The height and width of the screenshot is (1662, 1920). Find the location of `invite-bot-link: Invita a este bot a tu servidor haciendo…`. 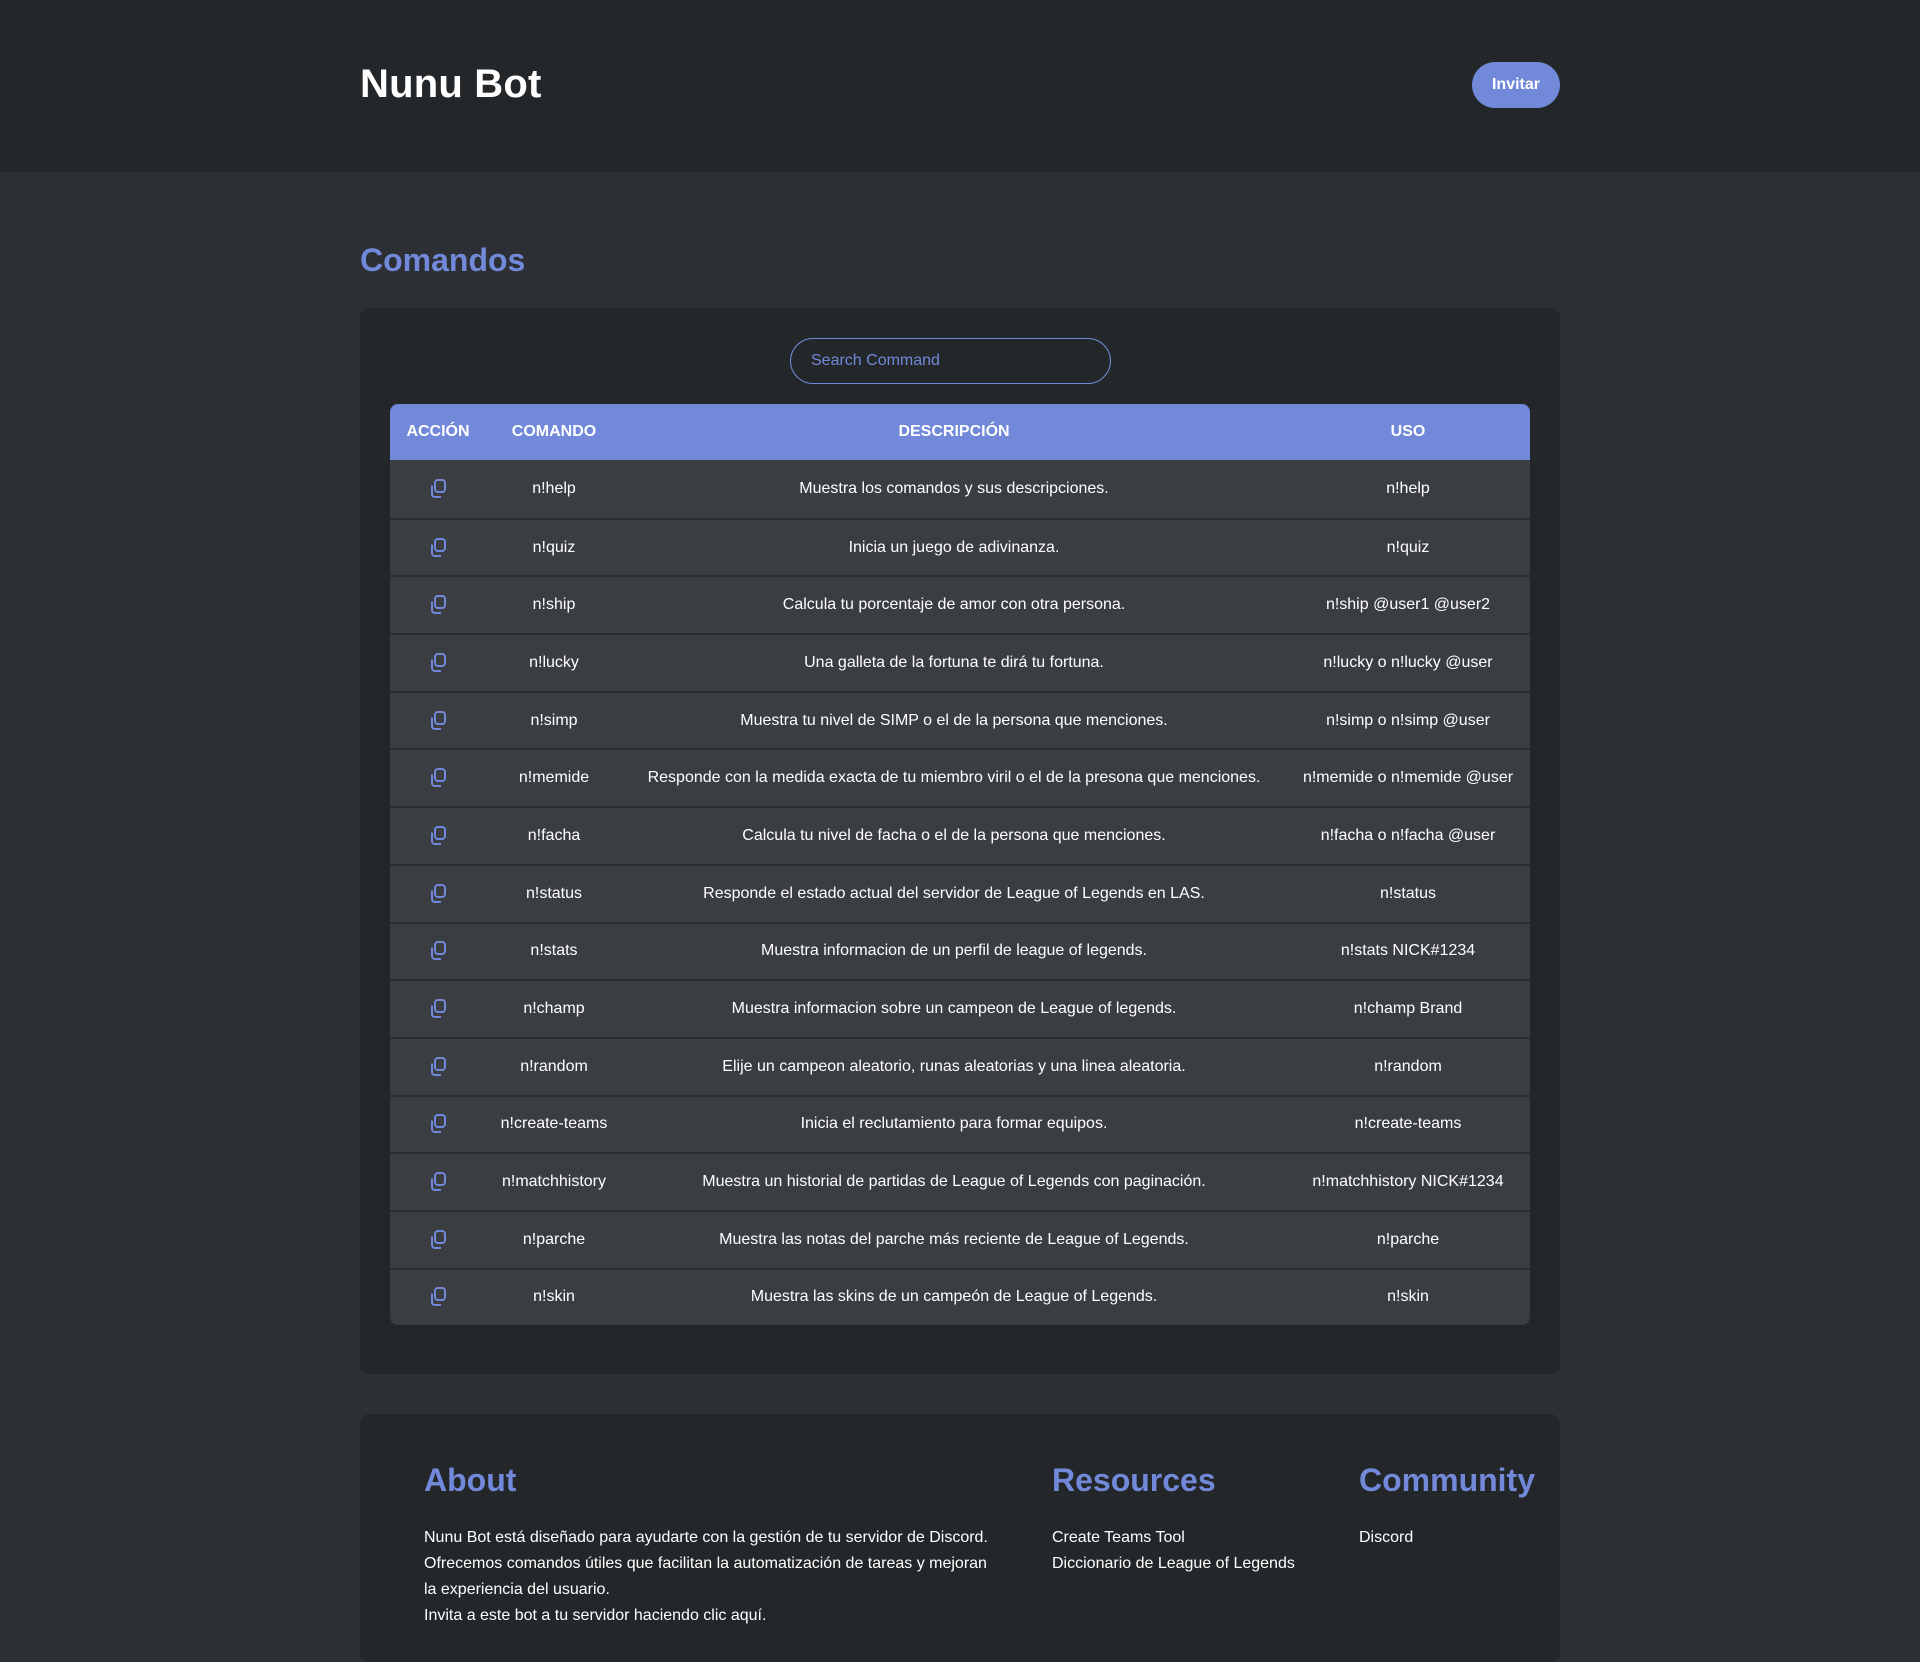

invite-bot-link: Invita a este bot a tu servidor haciendo… is located at coordinates (714, 1616).